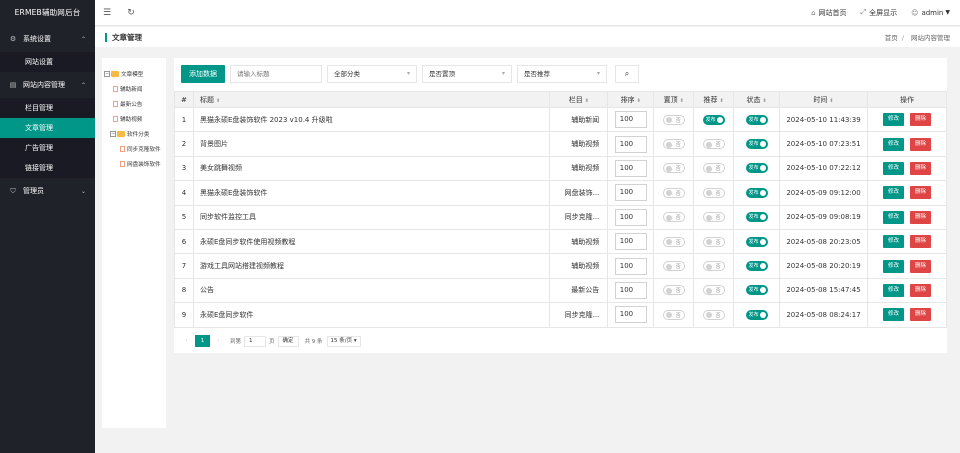 This screenshot has height=453, width=960. Describe the element at coordinates (579, 99) in the screenshot. I see `col-category: 栏目 ⬍` at that location.